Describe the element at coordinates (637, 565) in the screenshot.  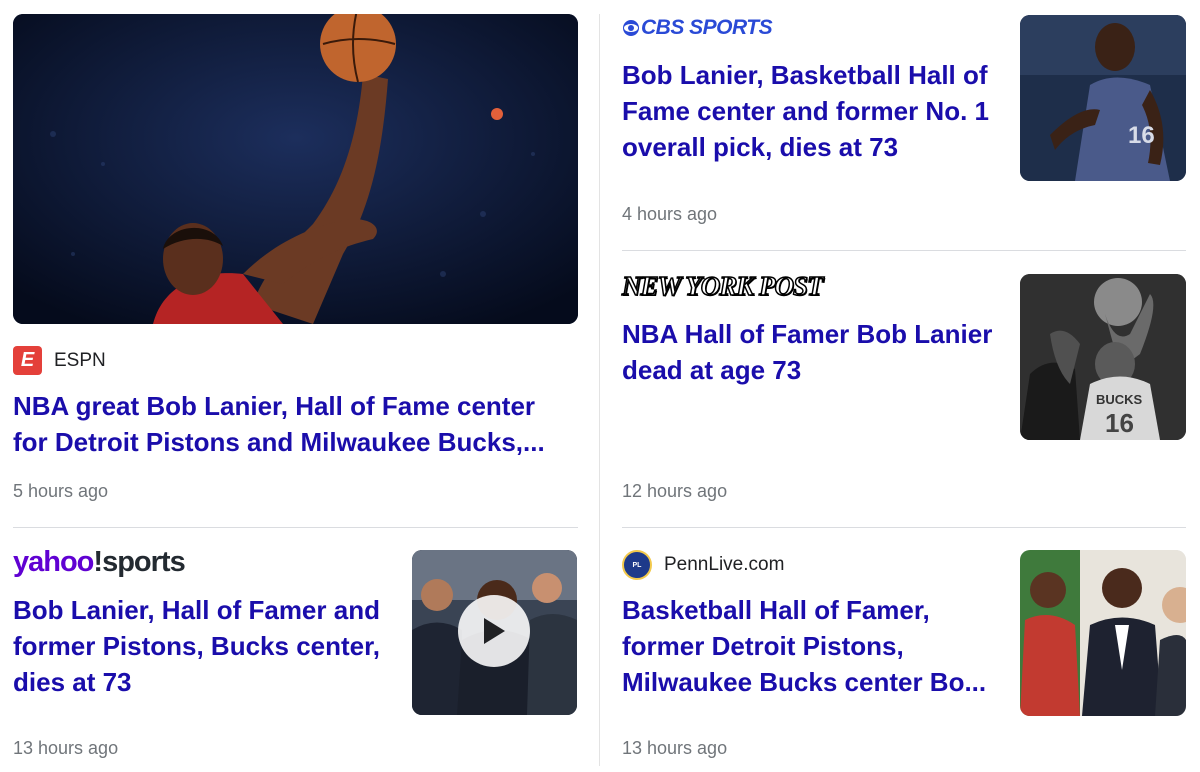
I see `pennlive-logo-icon: PL` at that location.